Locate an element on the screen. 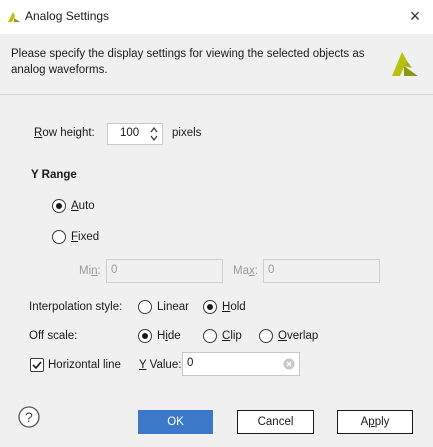  max-label: Max: is located at coordinates (245, 271).